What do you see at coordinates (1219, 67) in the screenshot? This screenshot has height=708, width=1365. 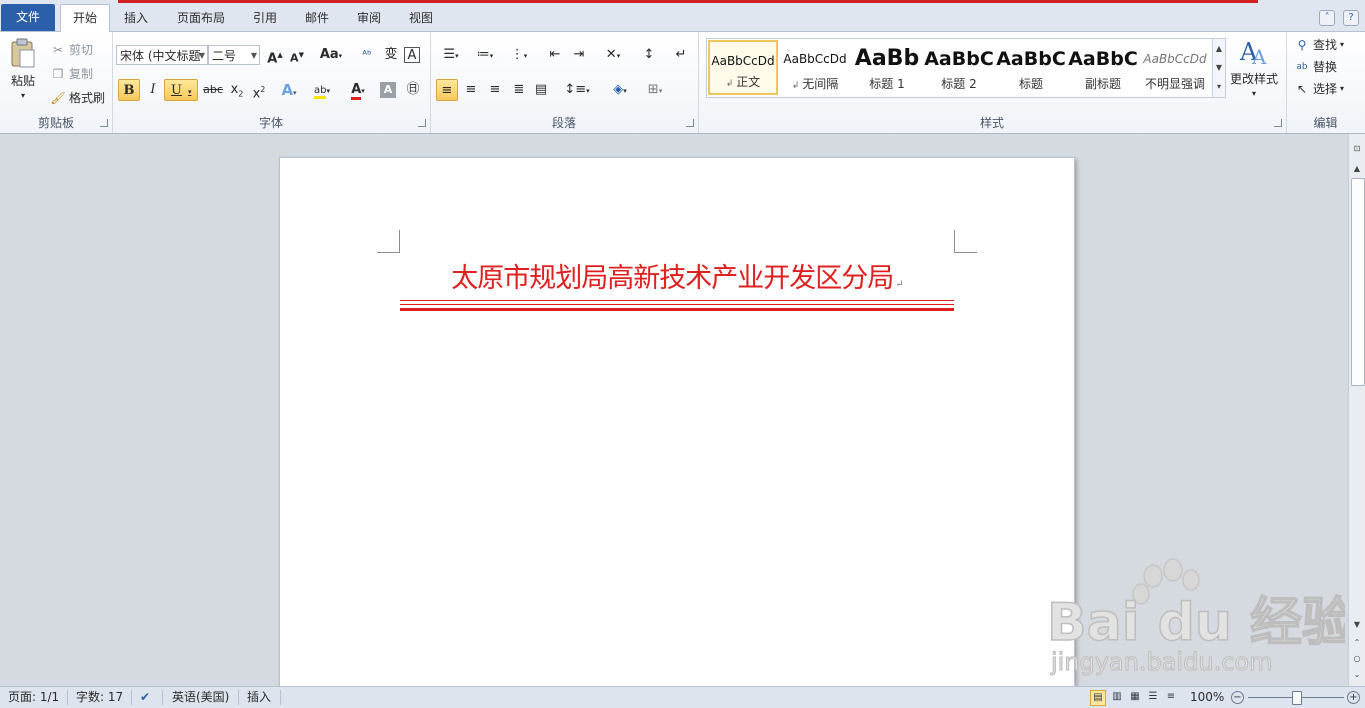 I see `gallery-down-icon: ▼` at bounding box center [1219, 67].